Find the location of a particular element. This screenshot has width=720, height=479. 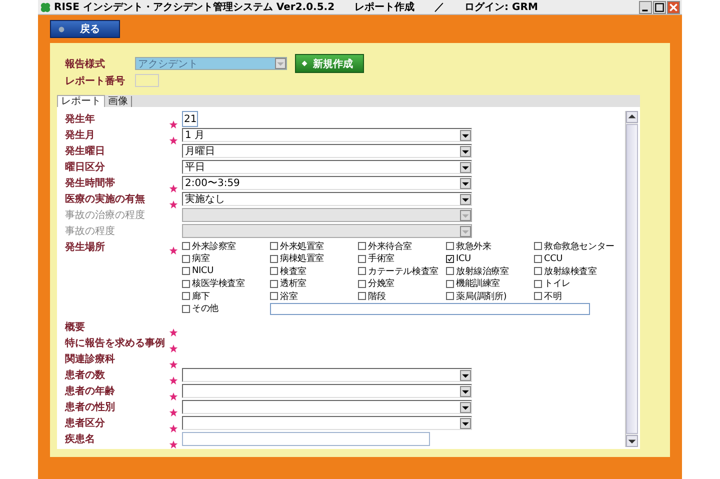

field-label: 疾患名 is located at coordinates (80, 439).